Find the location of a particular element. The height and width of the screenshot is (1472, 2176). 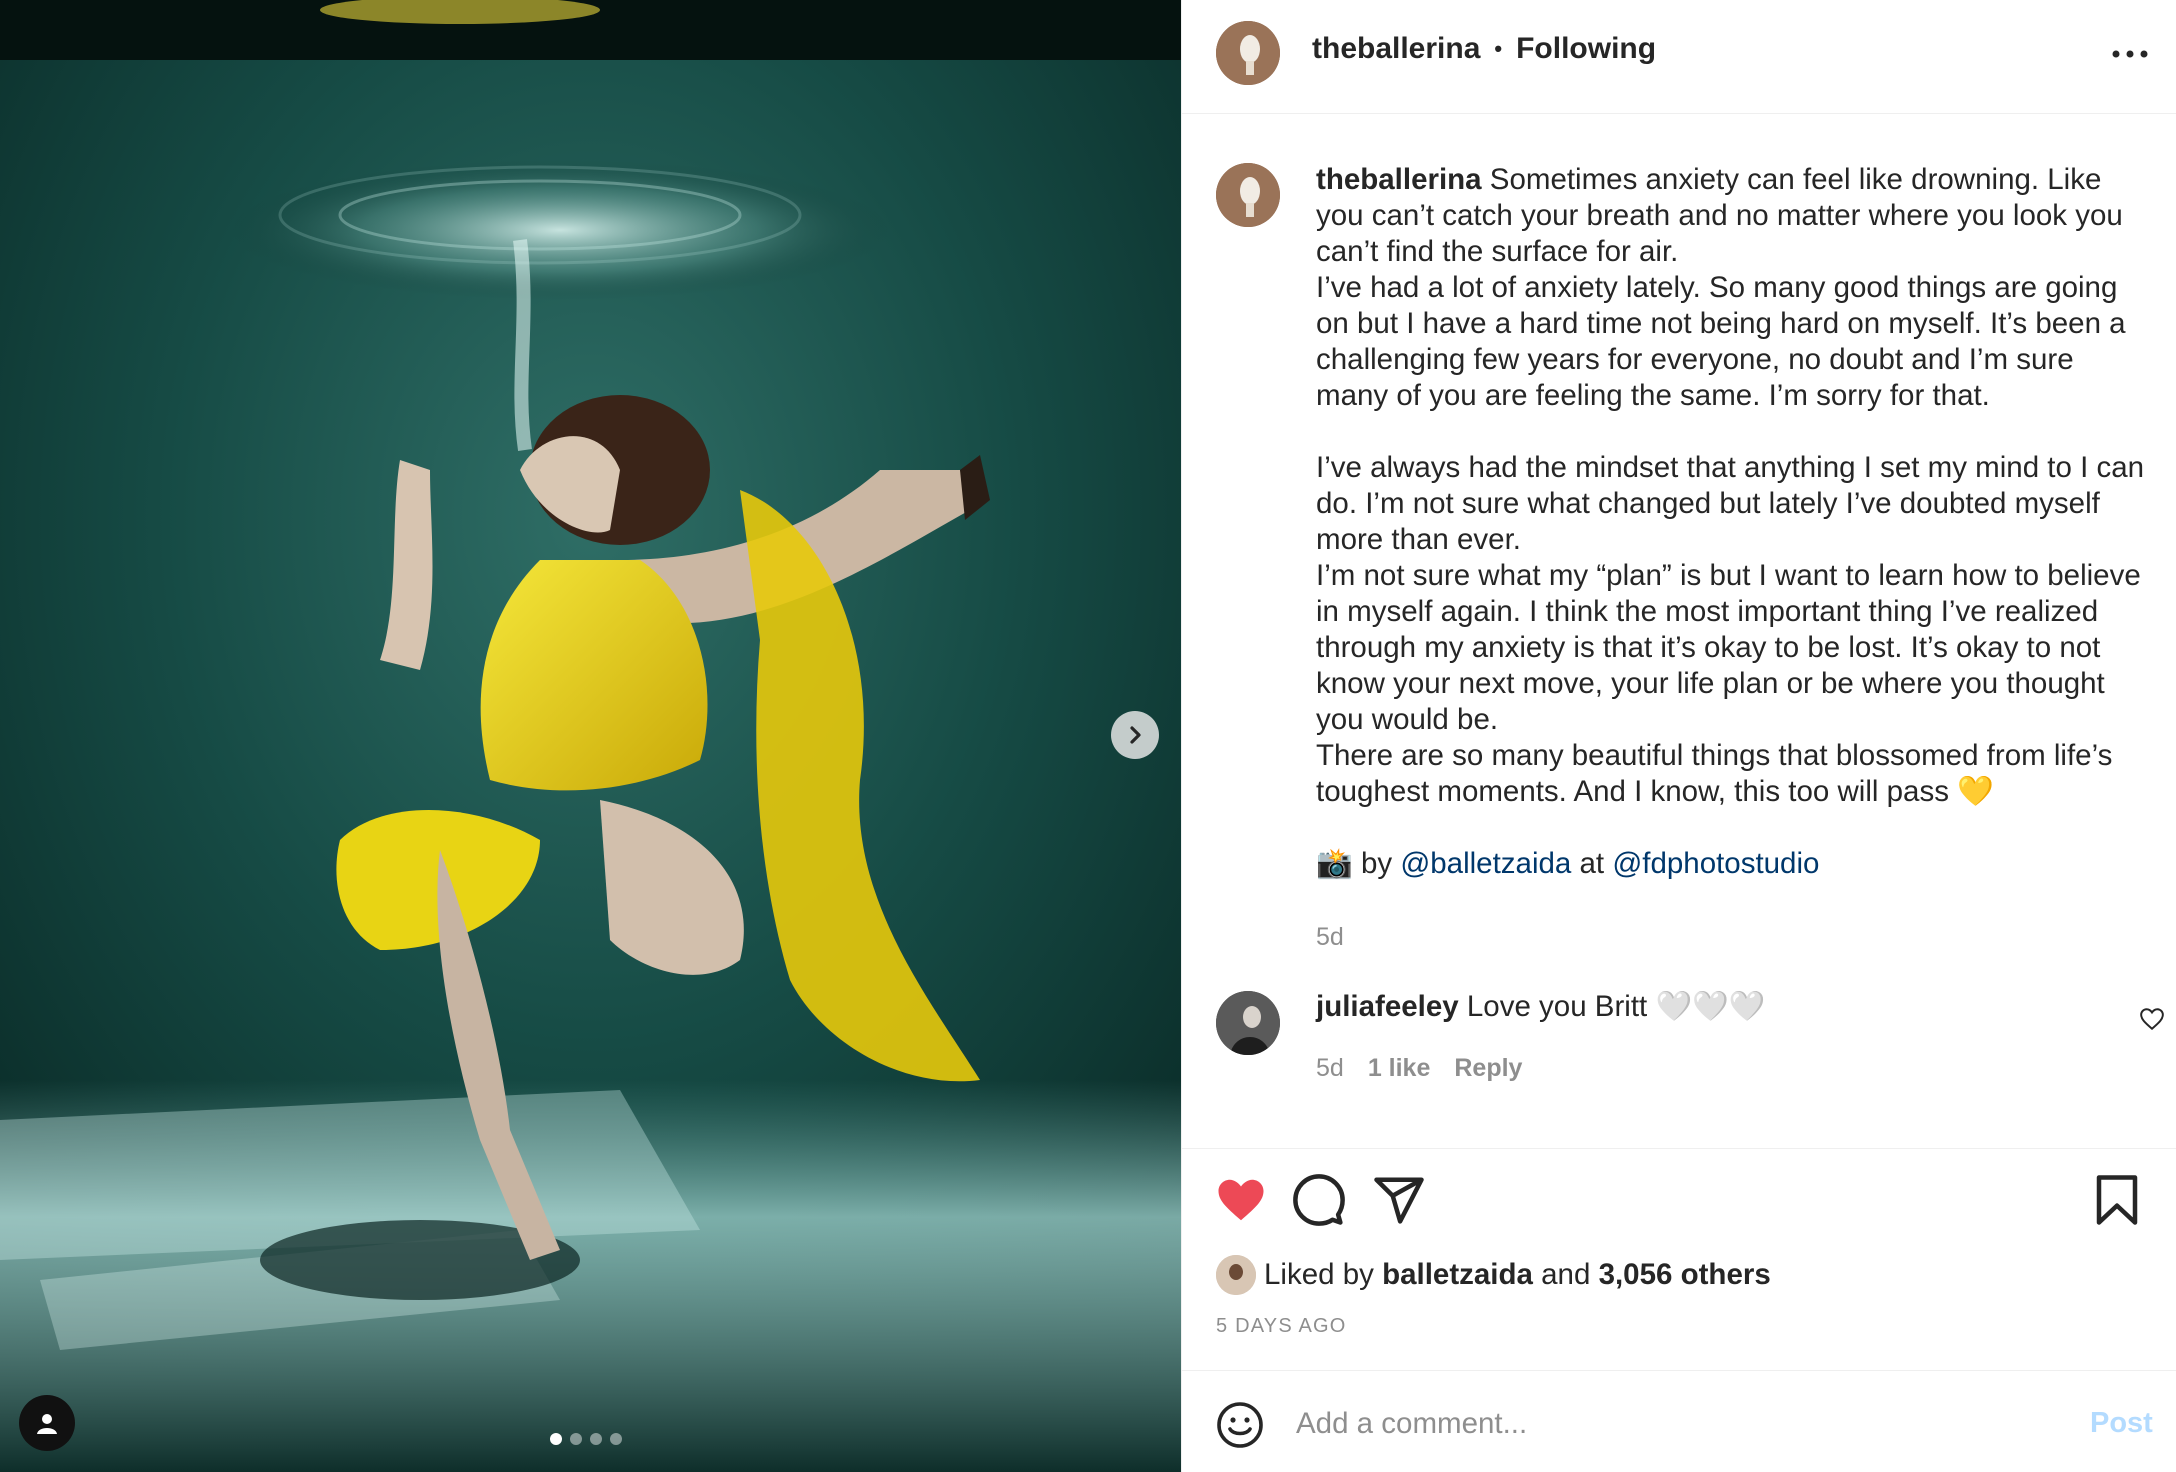

author-username: theballerina is located at coordinates (1396, 49).